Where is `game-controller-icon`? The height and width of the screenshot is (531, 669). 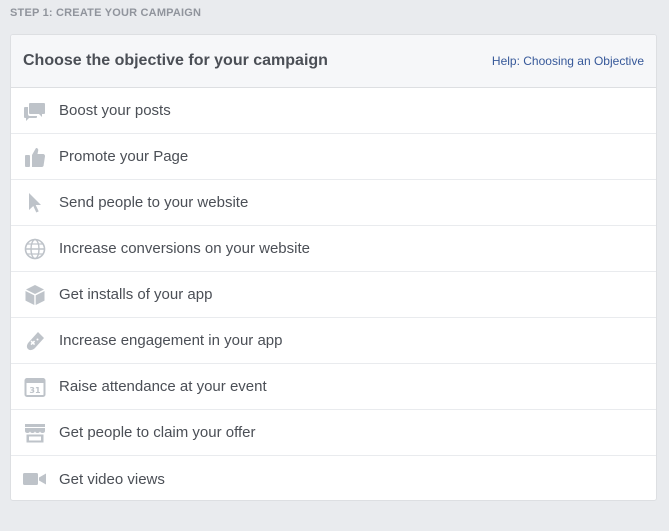 game-controller-icon is located at coordinates (35, 341).